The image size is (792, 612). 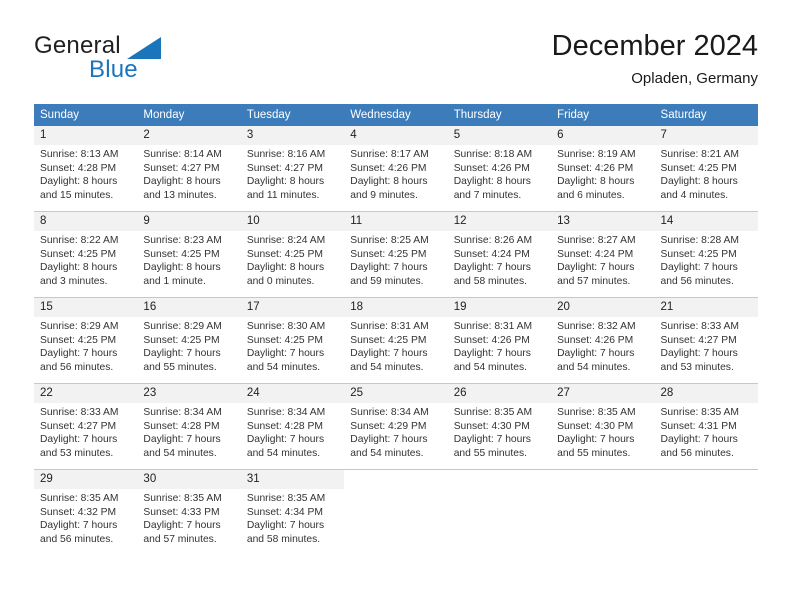 What do you see at coordinates (180, 196) in the screenshot?
I see `daylight-text-line2: and 13 minutes.` at bounding box center [180, 196].